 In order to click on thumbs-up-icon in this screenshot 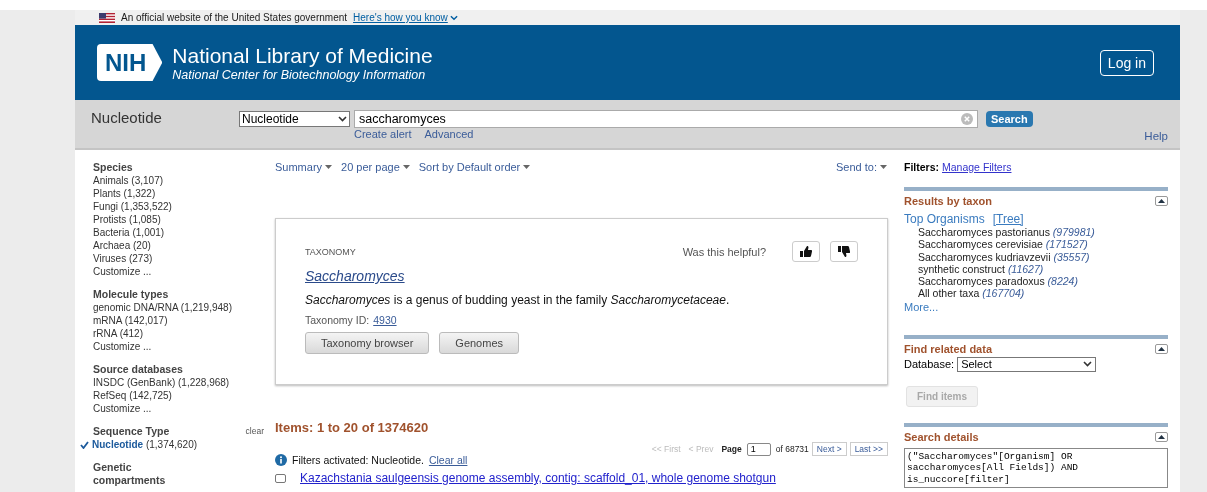, I will do `click(806, 251)`.